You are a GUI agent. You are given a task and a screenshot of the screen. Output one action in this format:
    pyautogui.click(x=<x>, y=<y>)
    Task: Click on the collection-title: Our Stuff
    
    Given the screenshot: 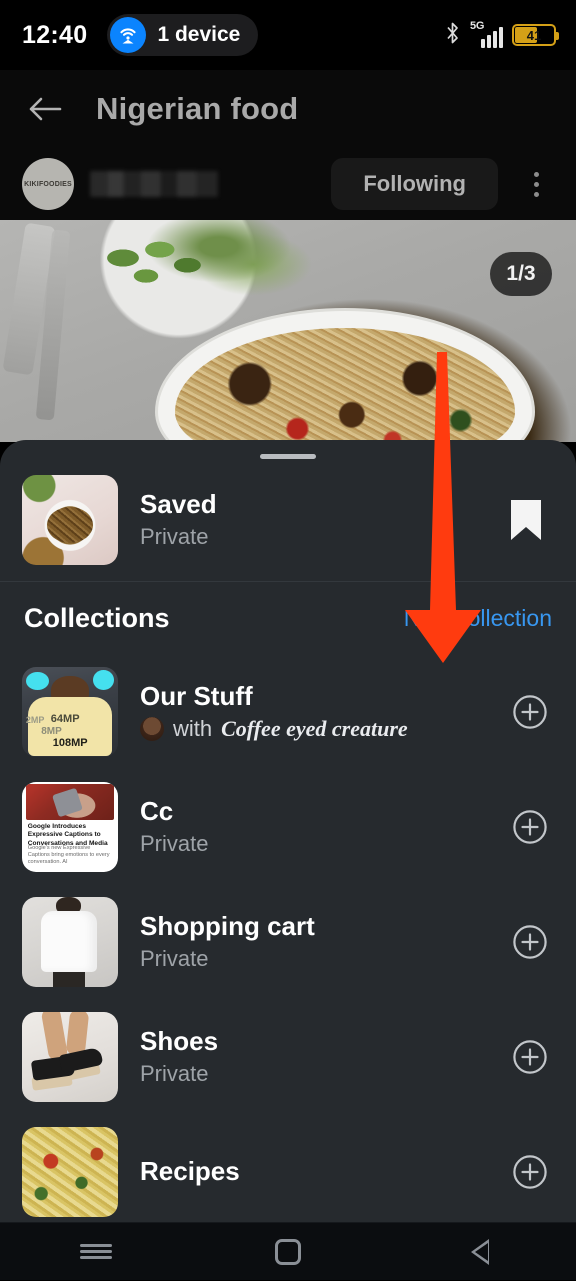 What is the action you would take?
    pyautogui.click(x=196, y=695)
    